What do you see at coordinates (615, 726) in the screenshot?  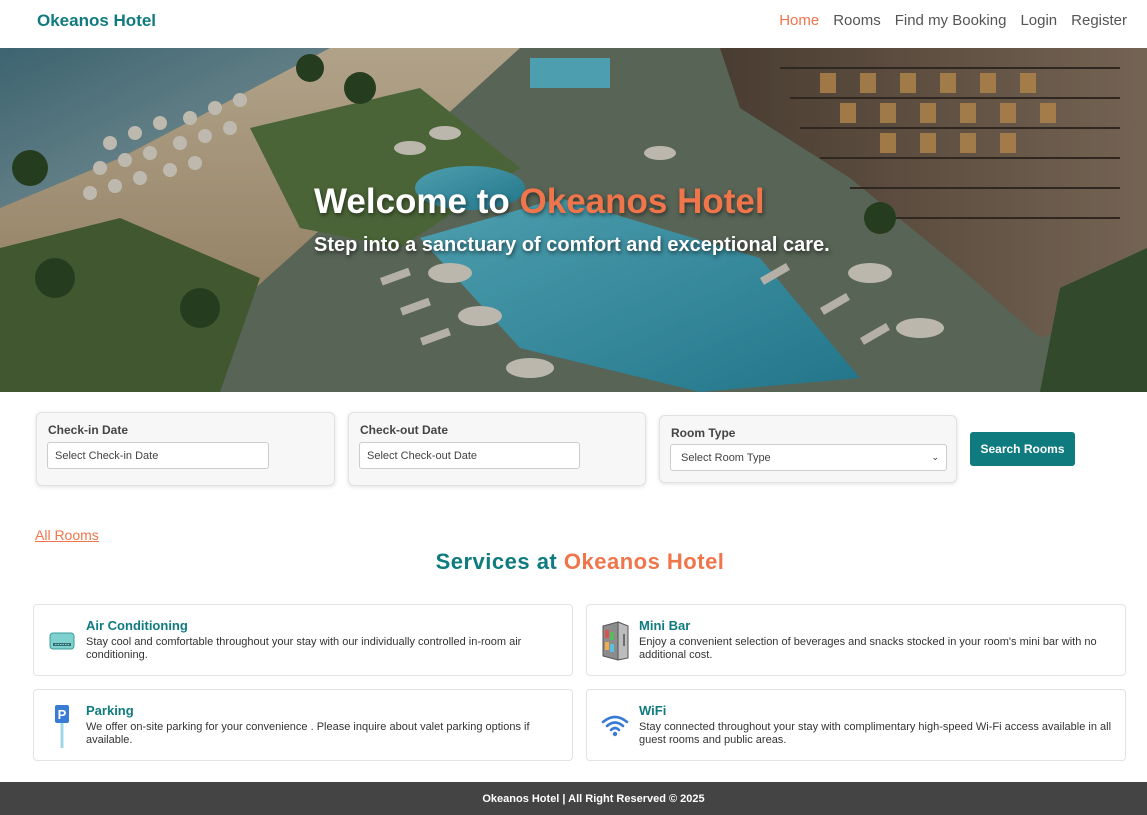 I see `wifi-icon` at bounding box center [615, 726].